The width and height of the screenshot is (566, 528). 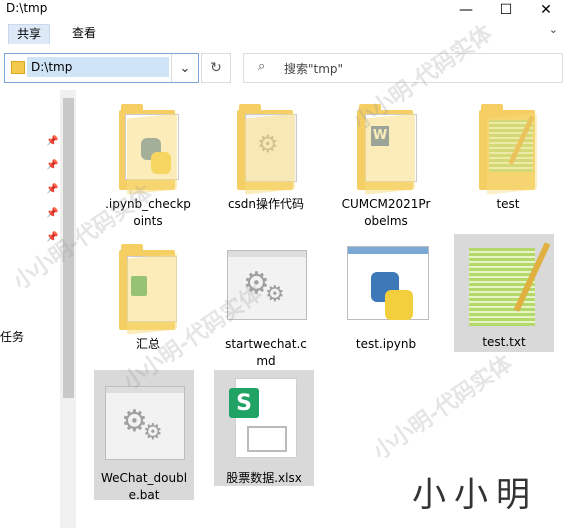 I want to click on file-item: 汇总, so click(x=148, y=294).